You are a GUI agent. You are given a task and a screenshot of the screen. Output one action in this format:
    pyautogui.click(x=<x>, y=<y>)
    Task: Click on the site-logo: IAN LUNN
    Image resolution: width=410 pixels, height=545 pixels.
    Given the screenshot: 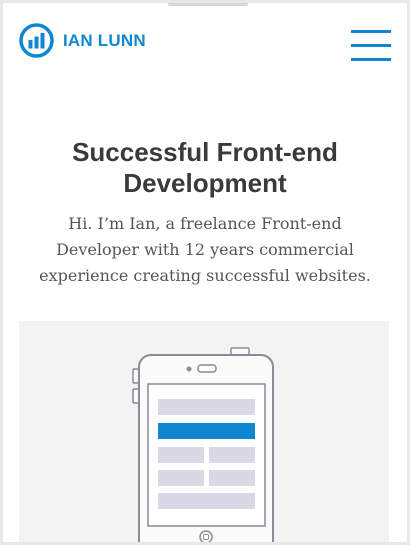 What is the action you would take?
    pyautogui.click(x=82, y=40)
    